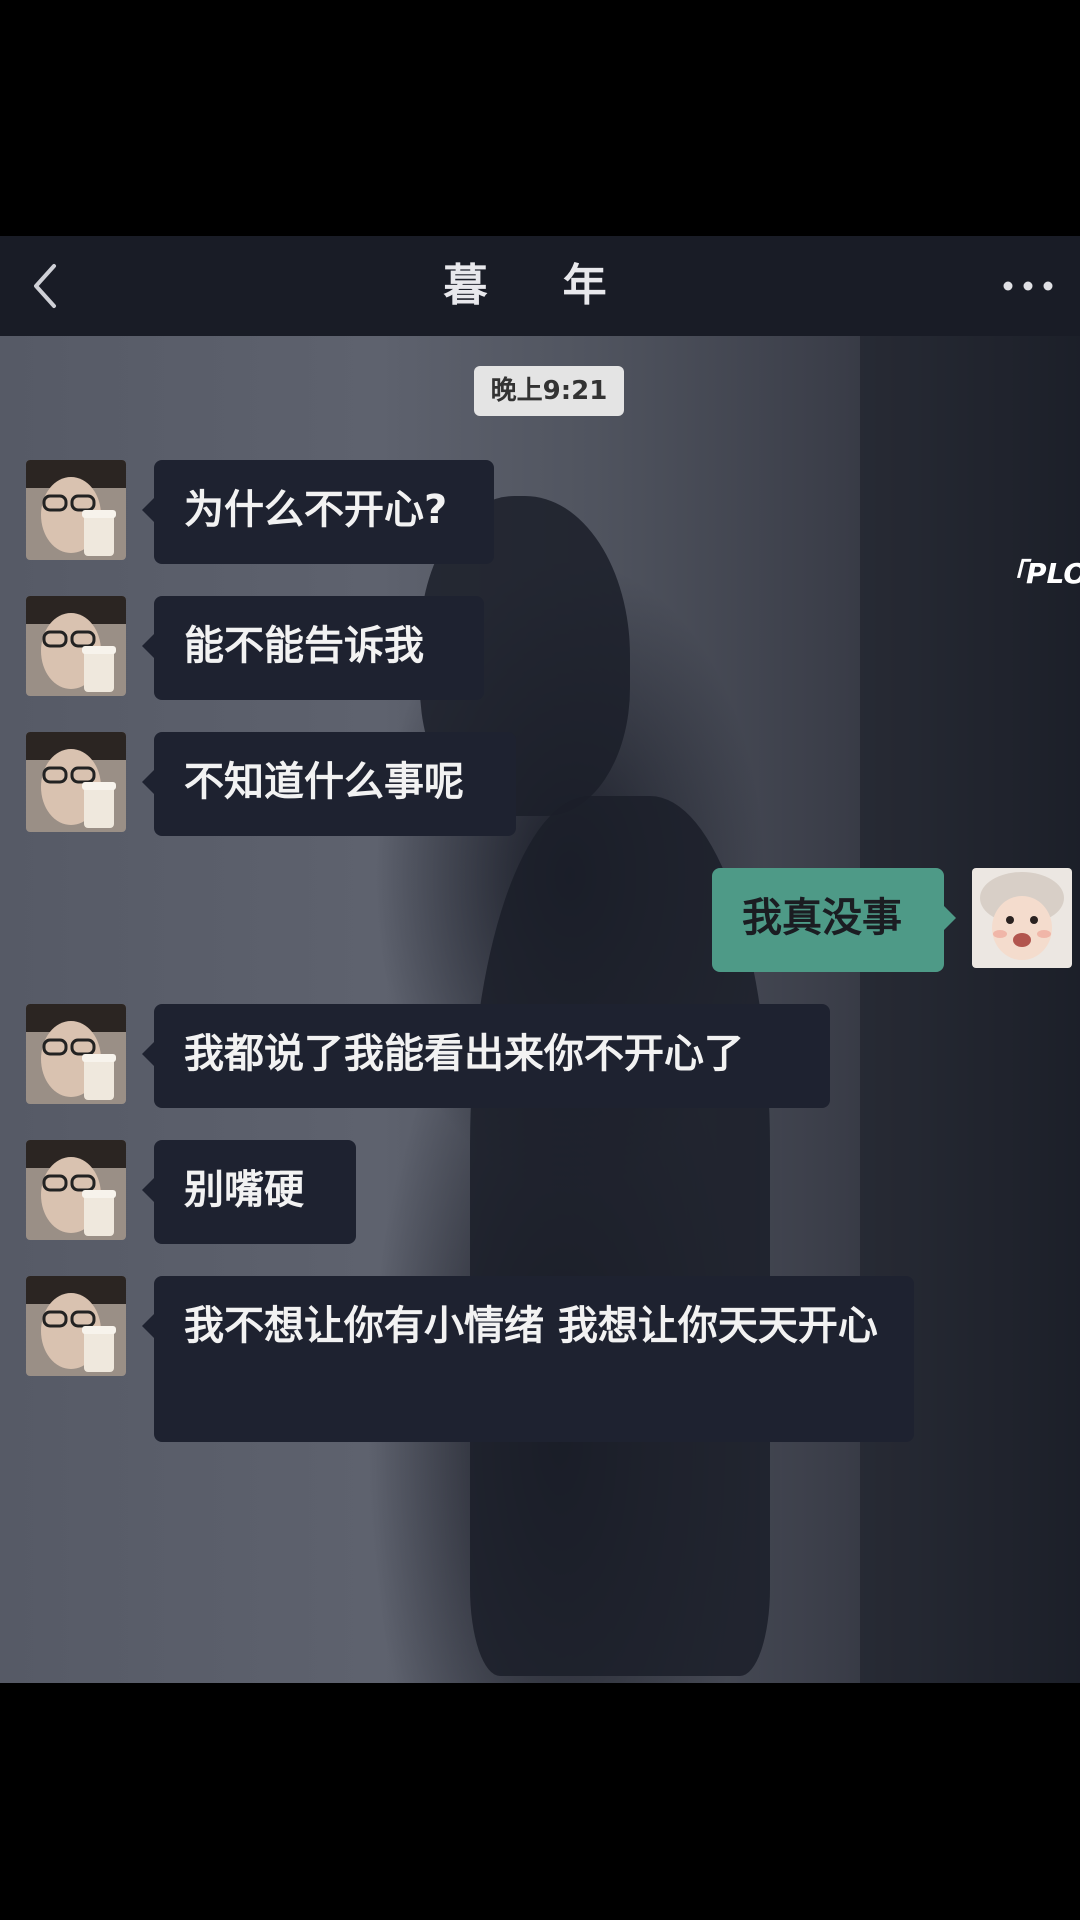 This screenshot has width=1080, height=1920. What do you see at coordinates (329, 784) in the screenshot?
I see `message-bubble-incoming: 不知道什么事呢` at bounding box center [329, 784].